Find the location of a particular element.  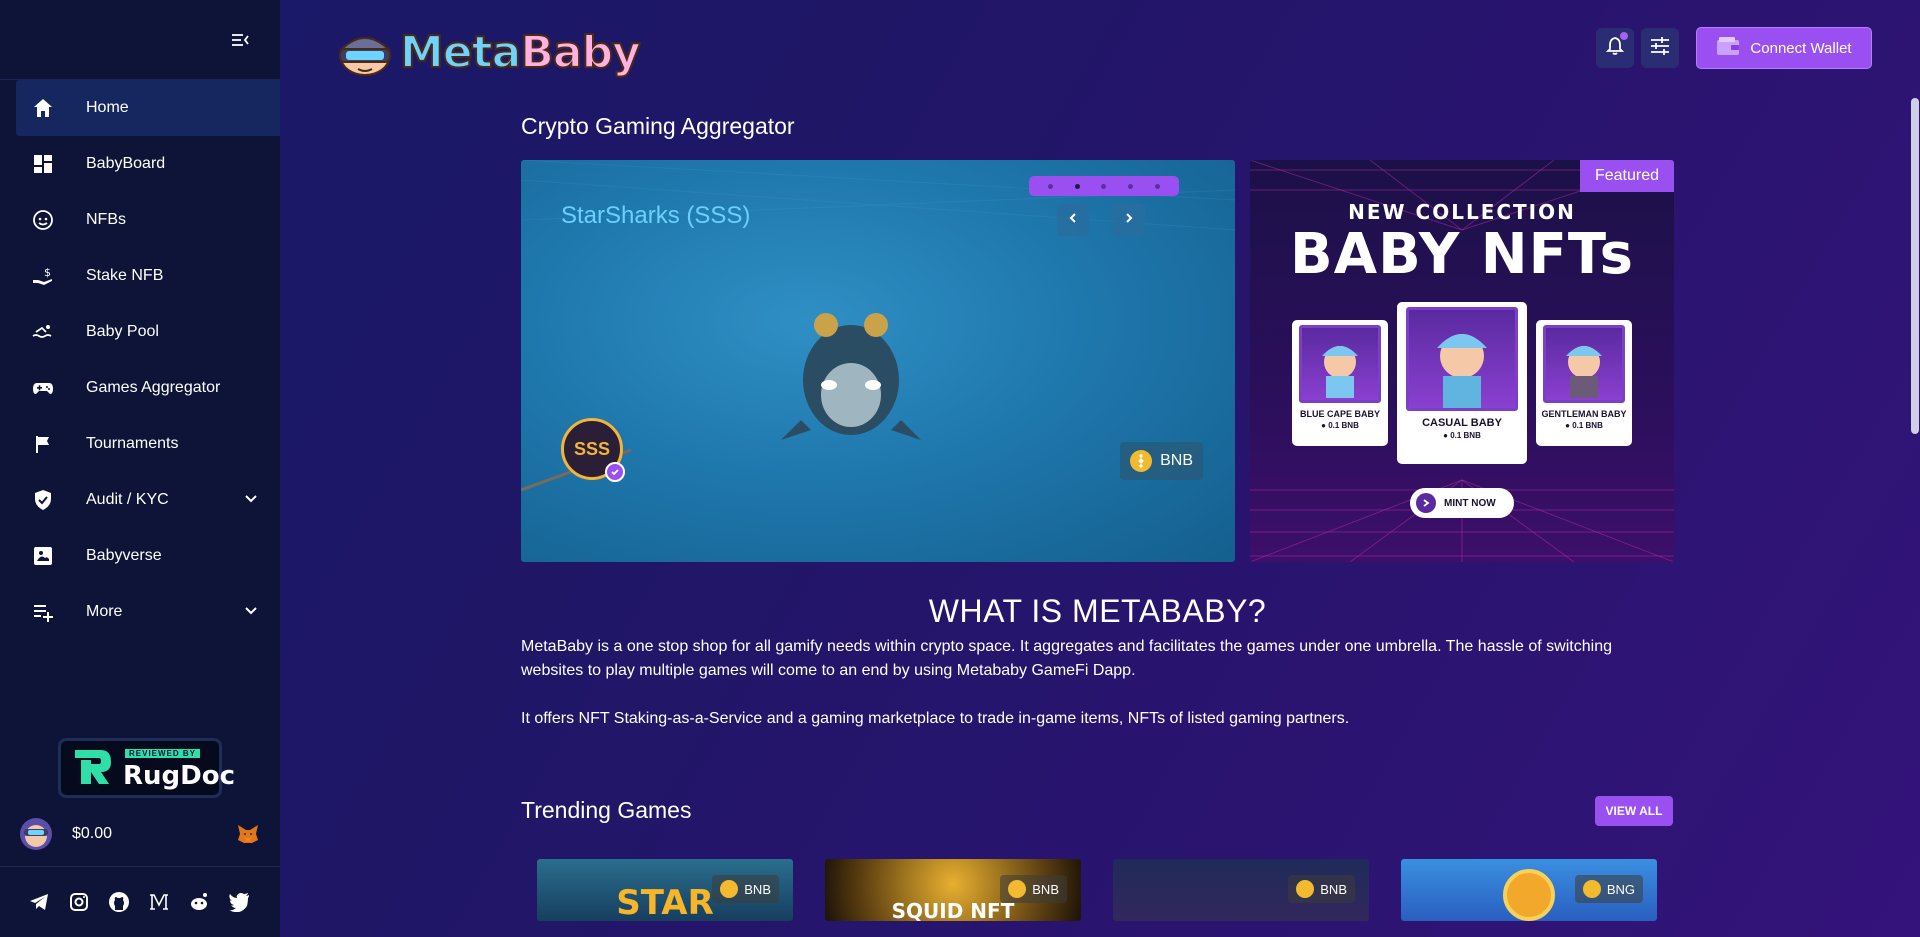

sidebar-header is located at coordinates (140, 40).